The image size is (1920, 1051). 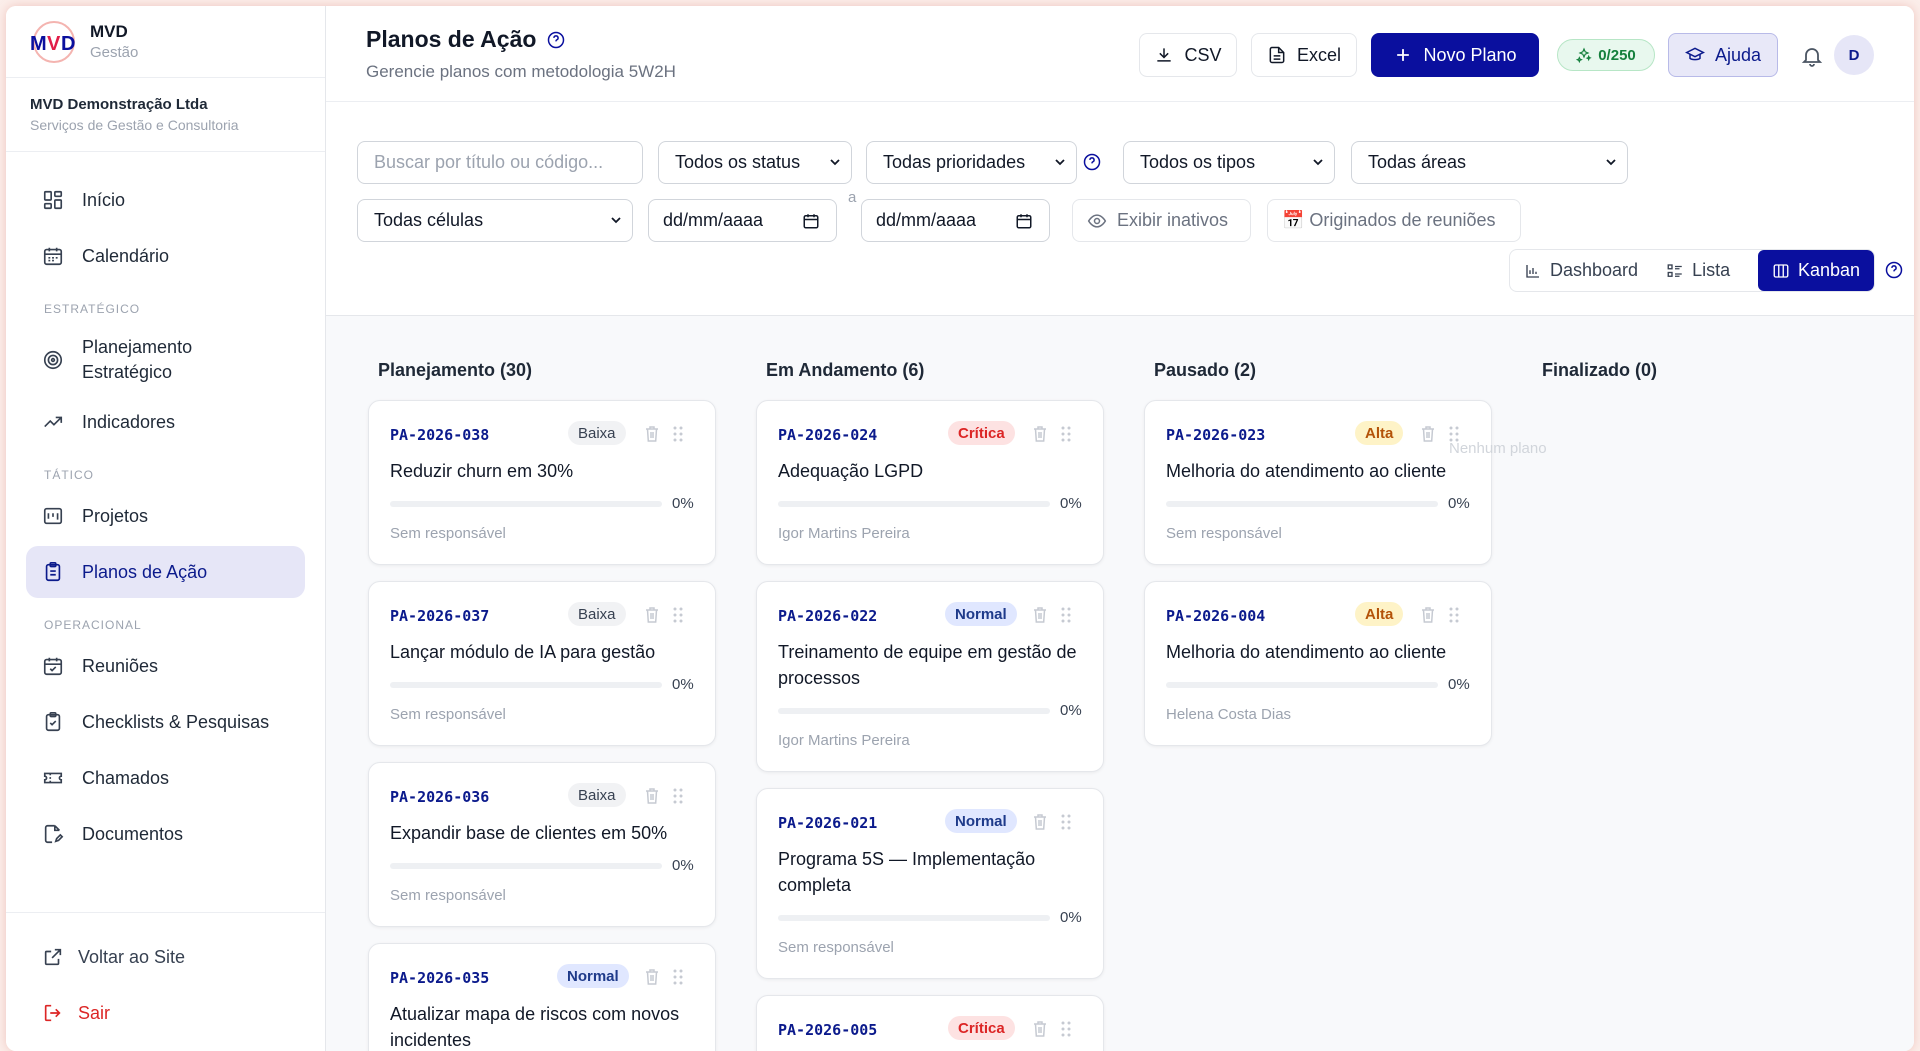 I want to click on help-circle-icon, so click(x=556, y=40).